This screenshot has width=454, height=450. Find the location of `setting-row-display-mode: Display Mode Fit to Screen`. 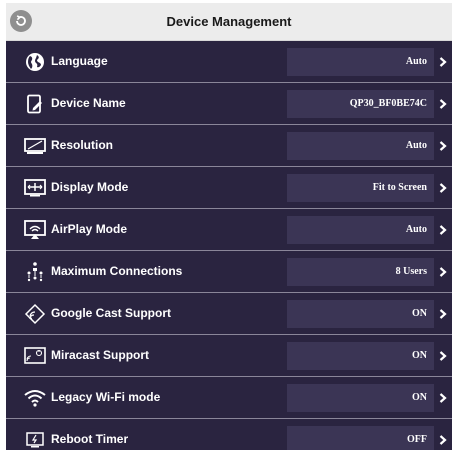

setting-row-display-mode: Display Mode Fit to Screen is located at coordinates (229, 188).